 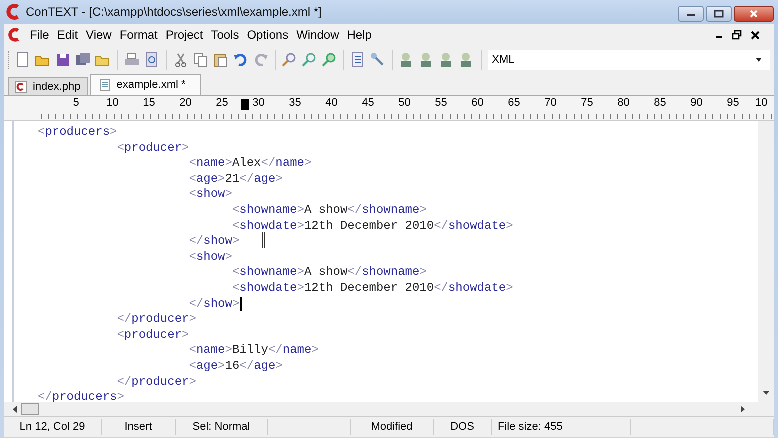 What do you see at coordinates (295, 103) in the screenshot?
I see `ruler-number: 35` at bounding box center [295, 103].